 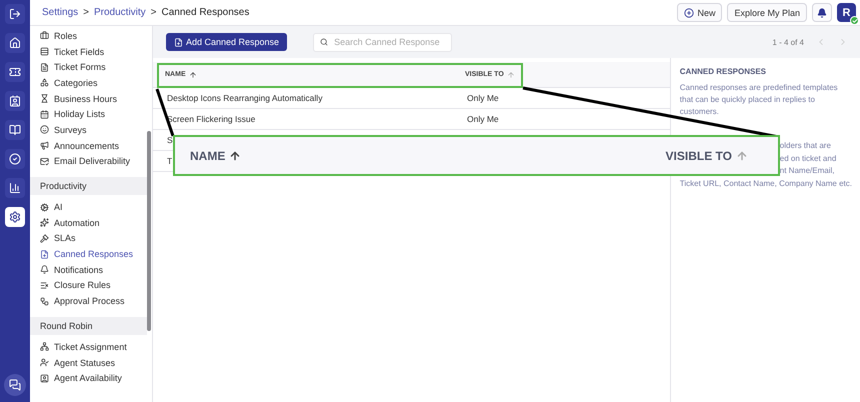 I want to click on megaphone-icon, so click(x=44, y=145).